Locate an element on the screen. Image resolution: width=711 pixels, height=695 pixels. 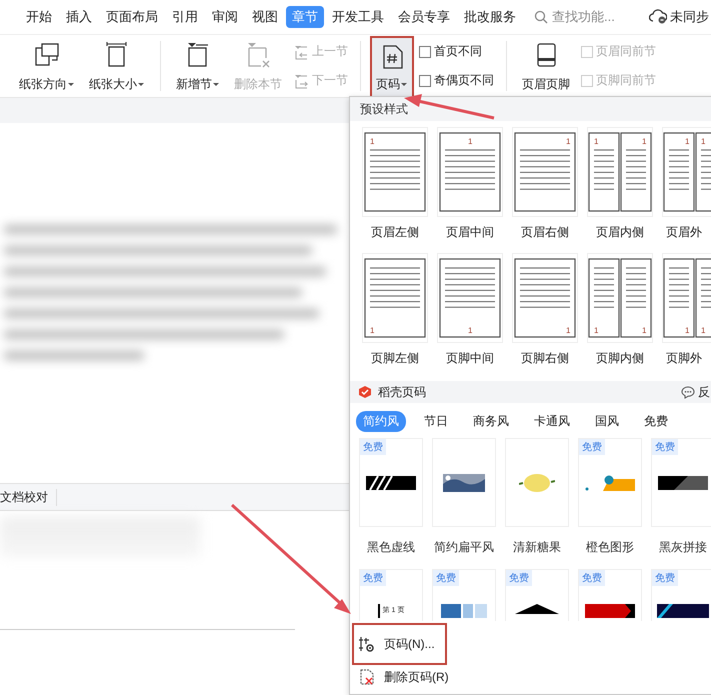
style-tab: 商务风 is located at coordinates (491, 421).